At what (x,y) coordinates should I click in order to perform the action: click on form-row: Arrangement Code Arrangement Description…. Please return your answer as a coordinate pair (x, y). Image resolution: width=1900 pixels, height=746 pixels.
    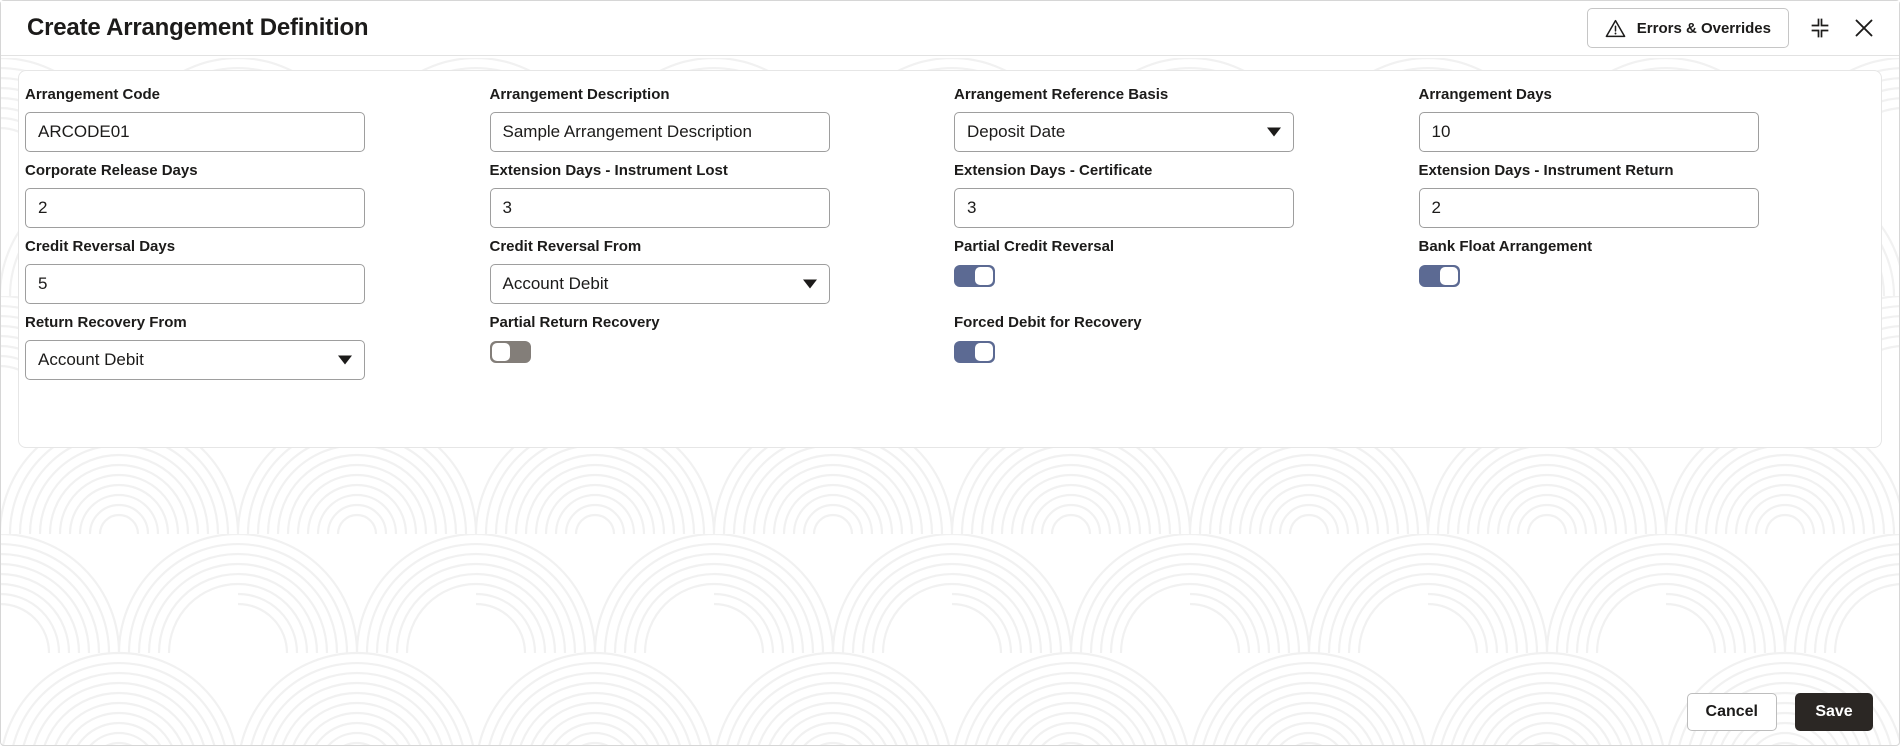
    Looking at the image, I should click on (954, 123).